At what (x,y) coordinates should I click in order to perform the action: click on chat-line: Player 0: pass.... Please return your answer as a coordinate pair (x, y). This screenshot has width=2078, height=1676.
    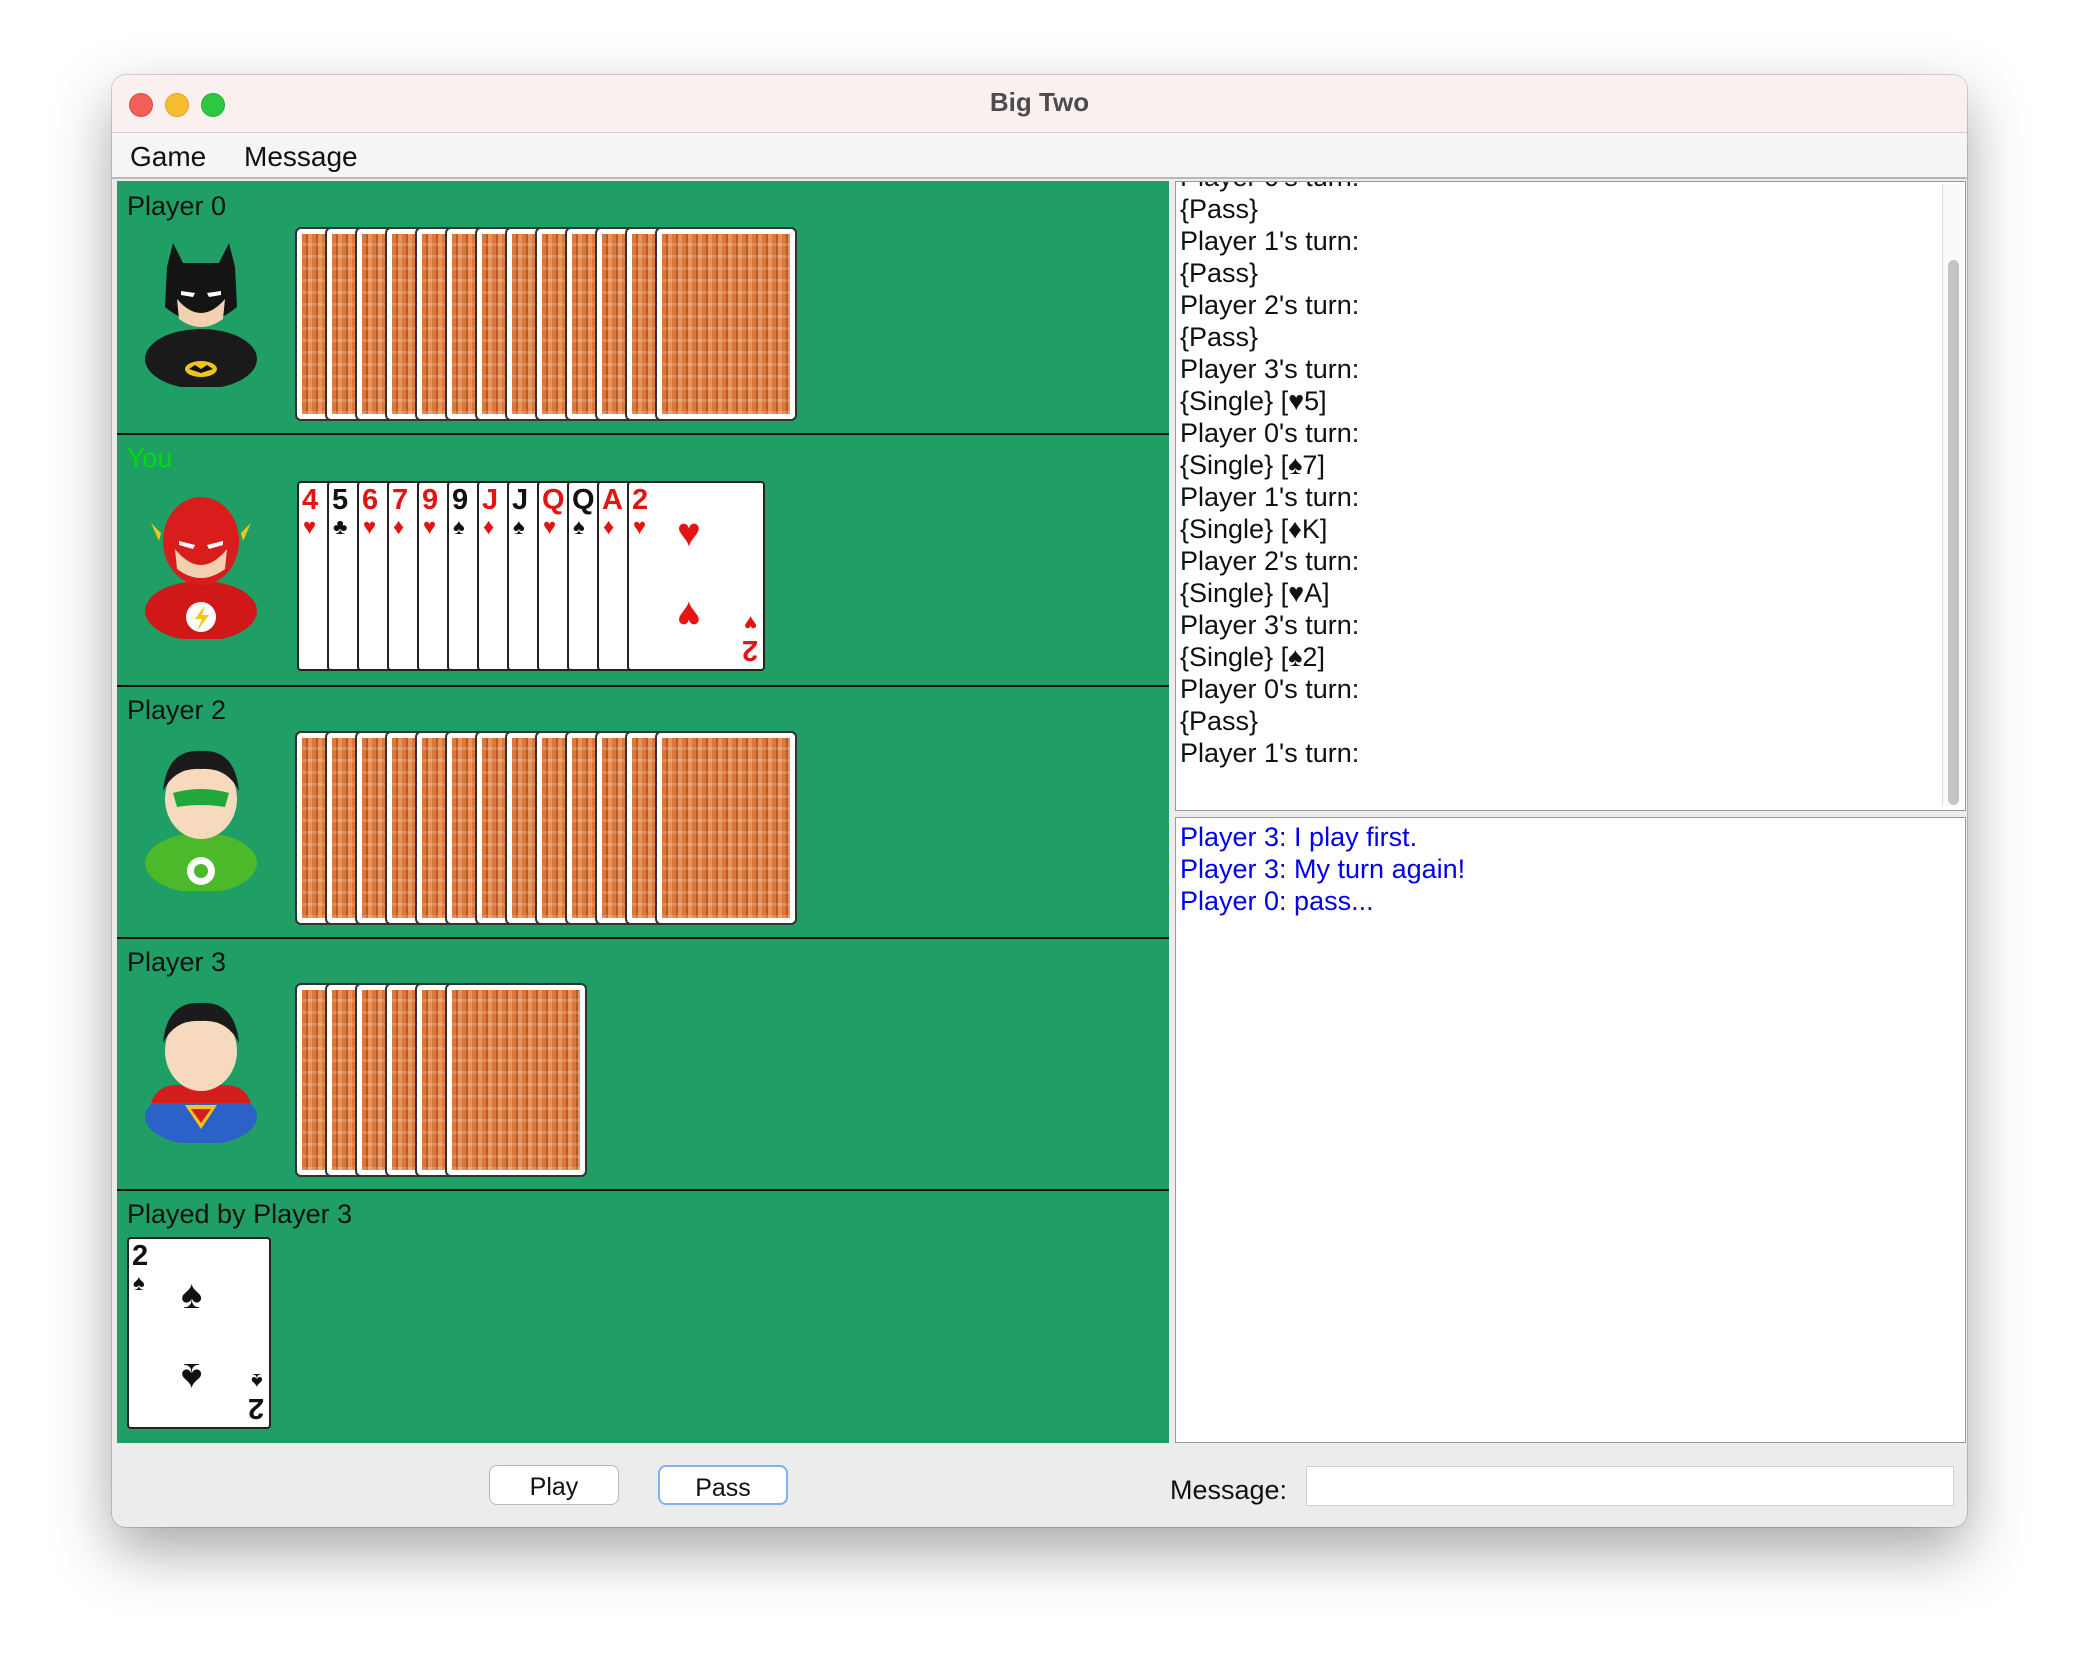
    Looking at the image, I should click on (1277, 901).